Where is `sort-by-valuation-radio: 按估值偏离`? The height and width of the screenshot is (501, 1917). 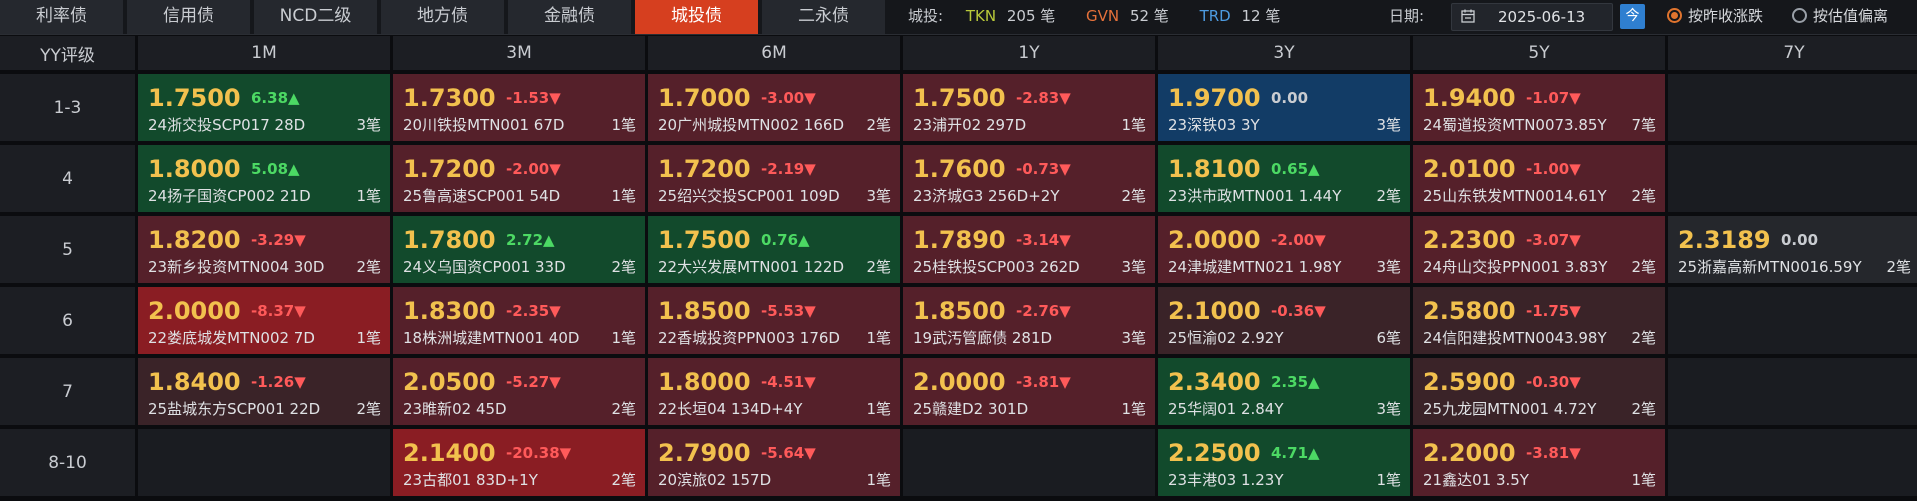
sort-by-valuation-radio: 按估值偏离 is located at coordinates (1840, 16).